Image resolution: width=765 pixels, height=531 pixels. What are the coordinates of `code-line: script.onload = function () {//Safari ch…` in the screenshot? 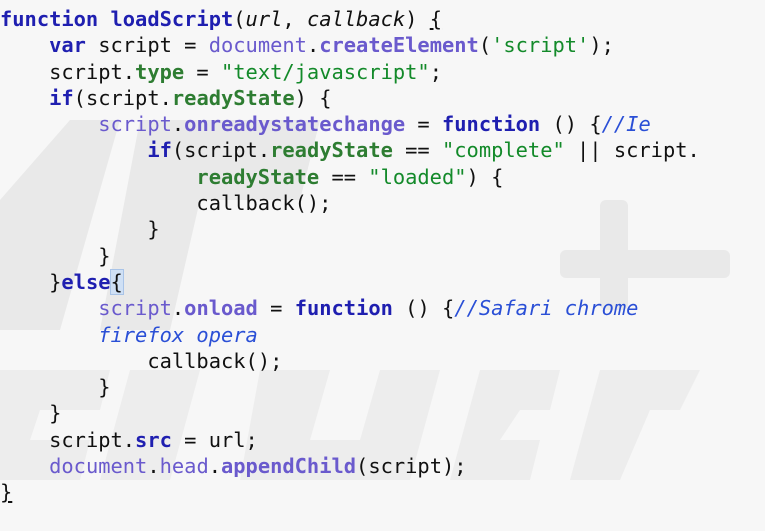 It's located at (350, 308).